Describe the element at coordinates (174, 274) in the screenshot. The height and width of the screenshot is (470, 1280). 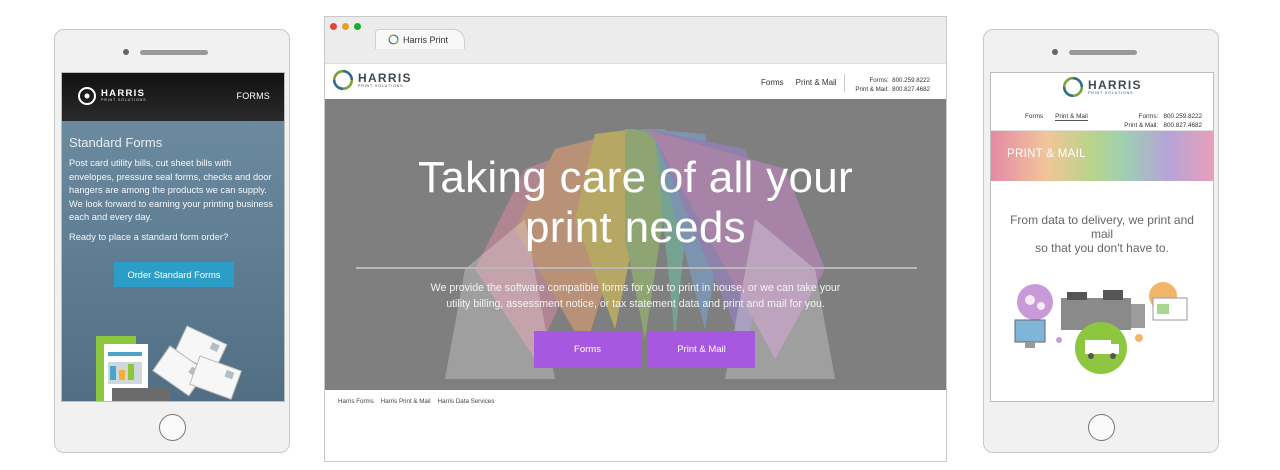
I see `order-standard-forms-button: Order Standard Forms` at that location.